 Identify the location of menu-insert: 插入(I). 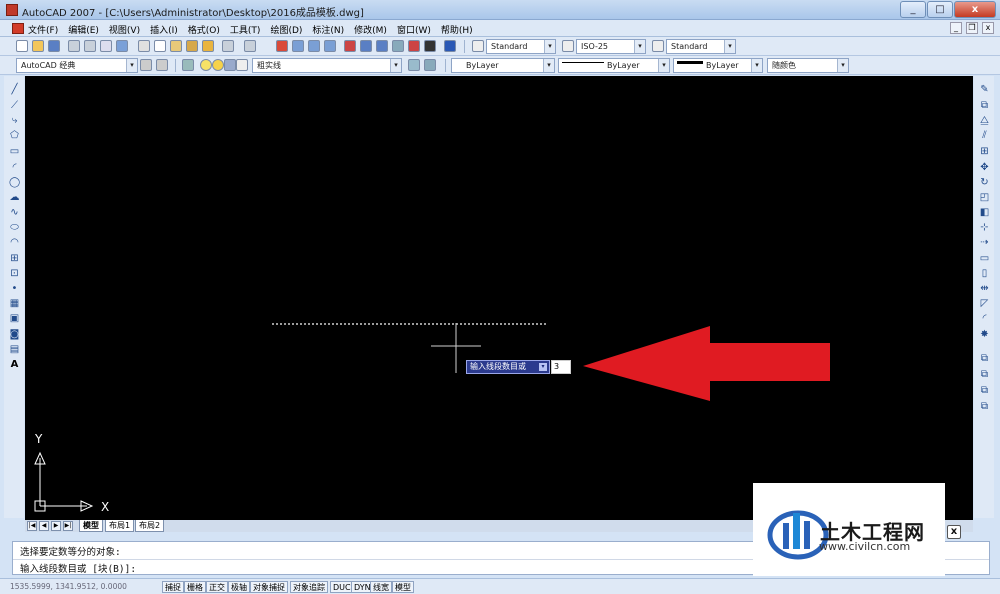
(164, 29).